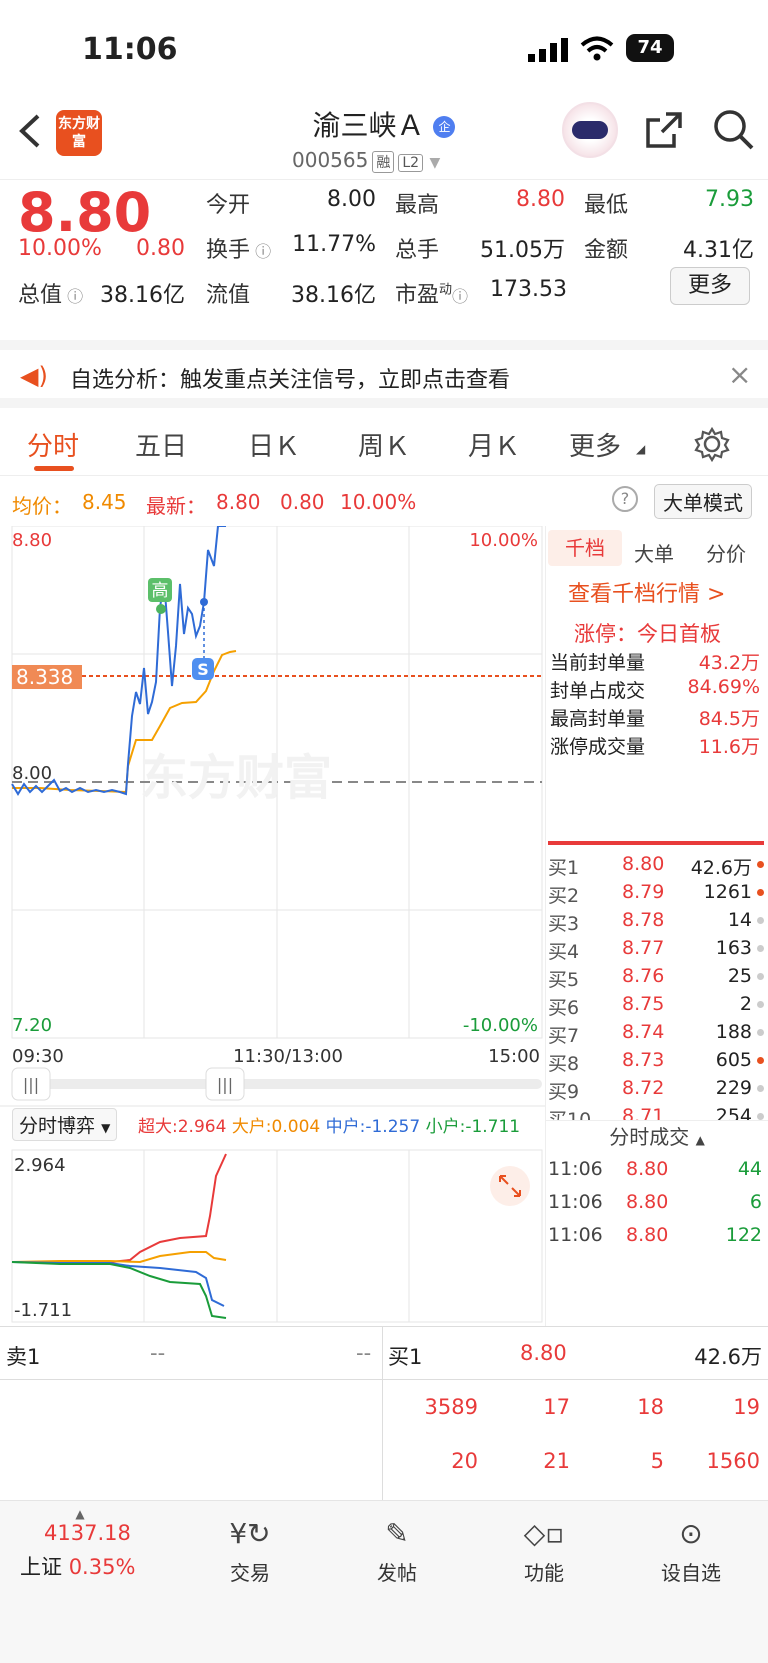 Image resolution: width=768 pixels, height=1663 pixels. I want to click on tab-five-day: 五日, so click(161, 444).